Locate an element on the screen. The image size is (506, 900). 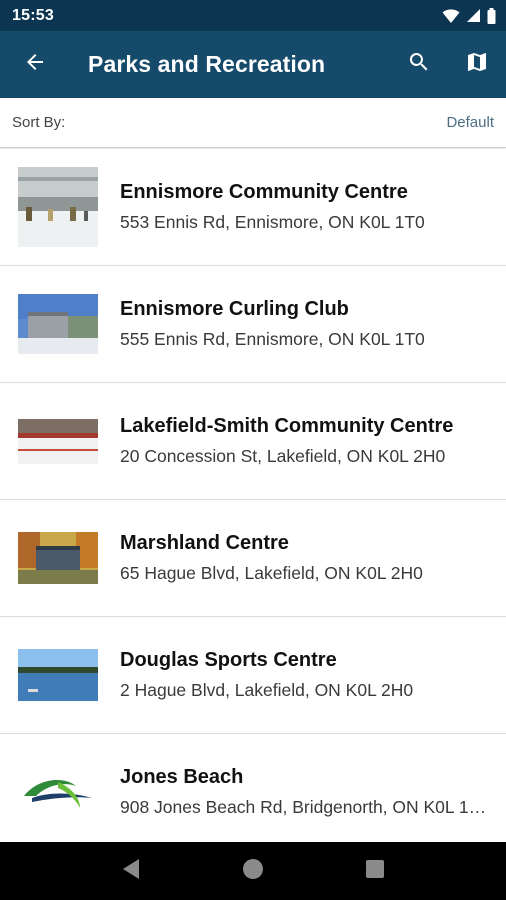
map-button is located at coordinates (477, 64).